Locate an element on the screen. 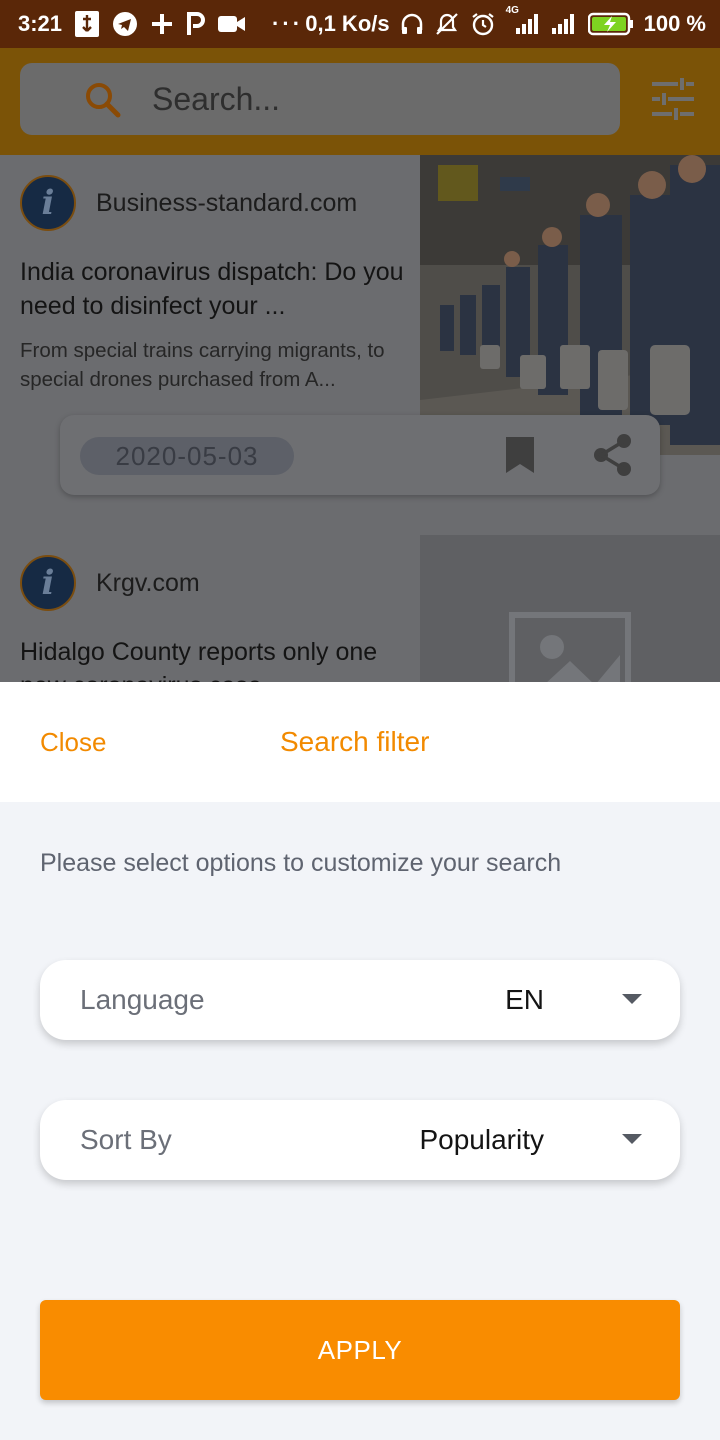 The image size is (720, 1440). status-time: 3:21 is located at coordinates (40, 23).